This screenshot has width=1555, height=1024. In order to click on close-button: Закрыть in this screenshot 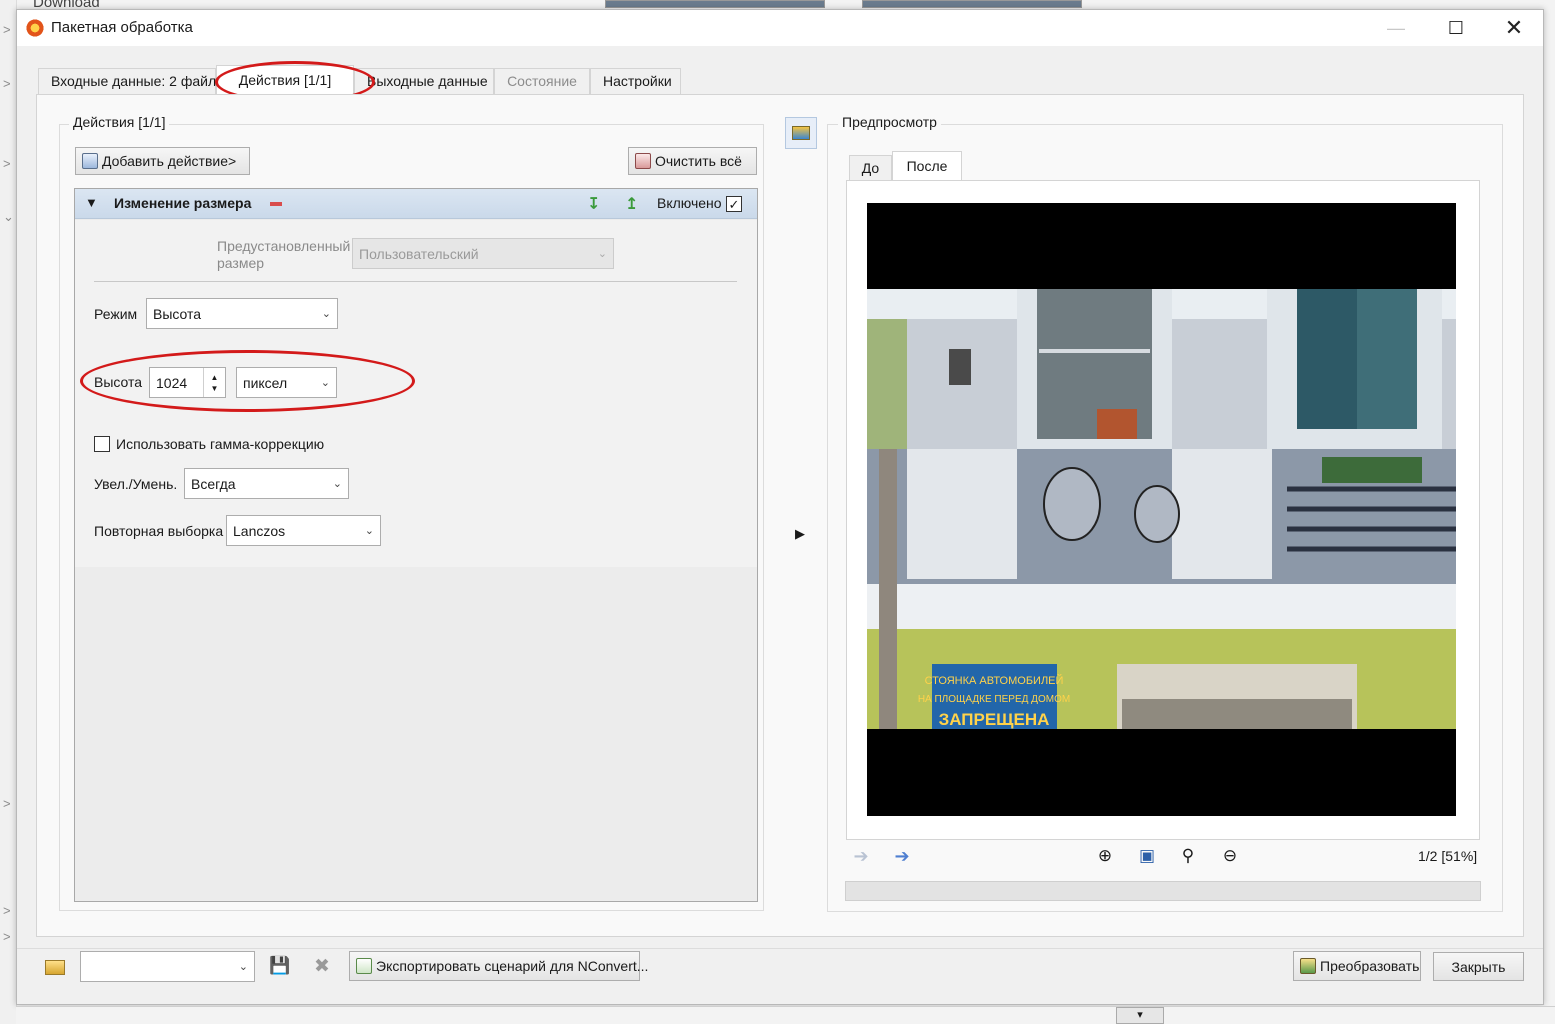, I will do `click(1478, 966)`.